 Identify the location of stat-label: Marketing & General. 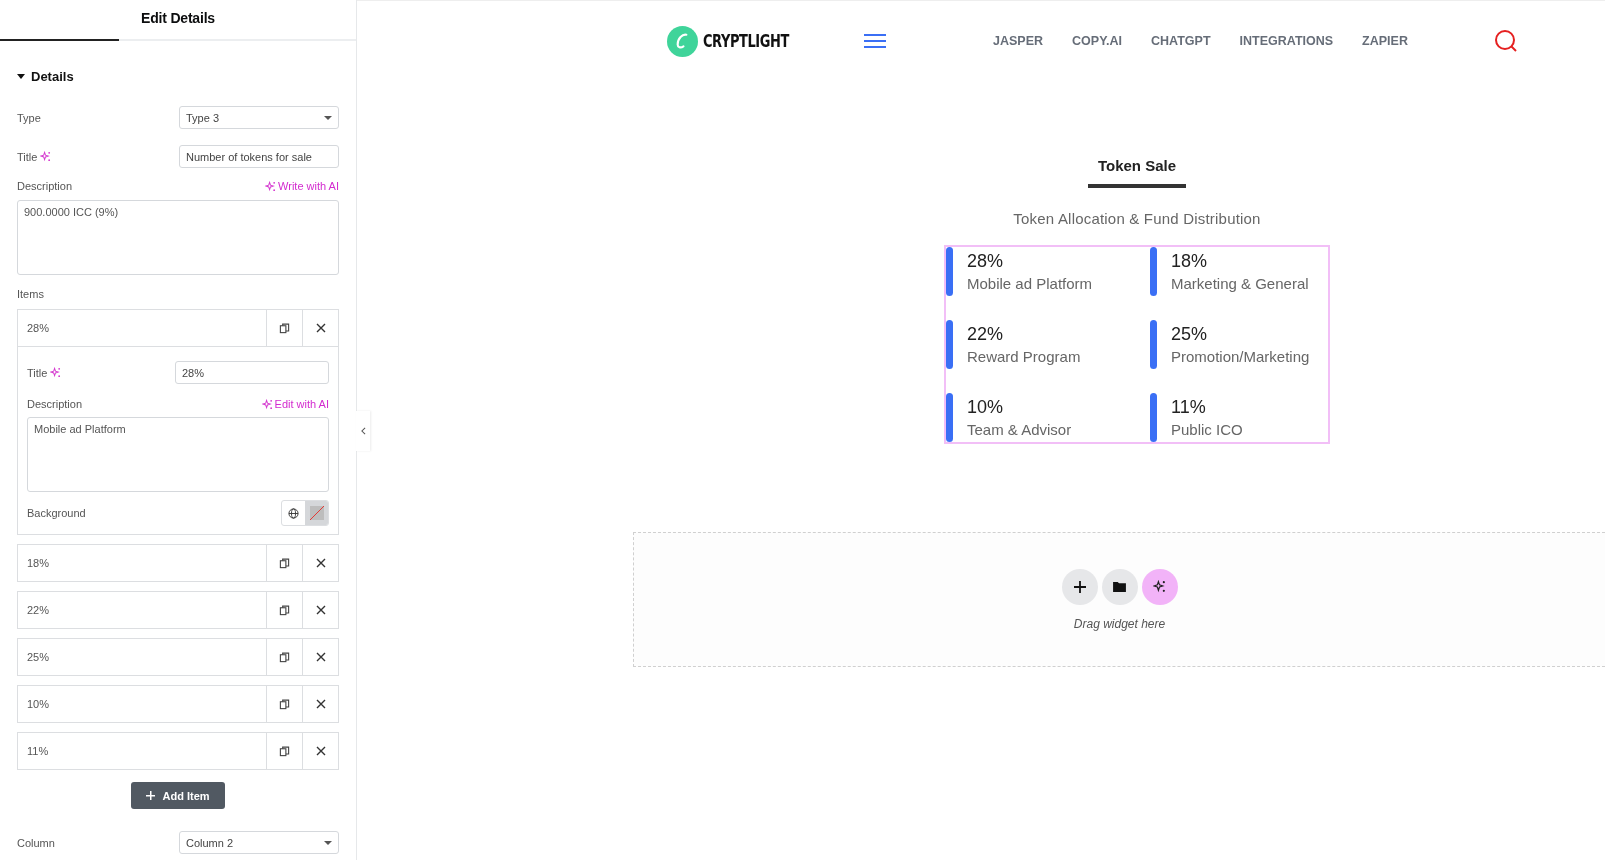
(1240, 283).